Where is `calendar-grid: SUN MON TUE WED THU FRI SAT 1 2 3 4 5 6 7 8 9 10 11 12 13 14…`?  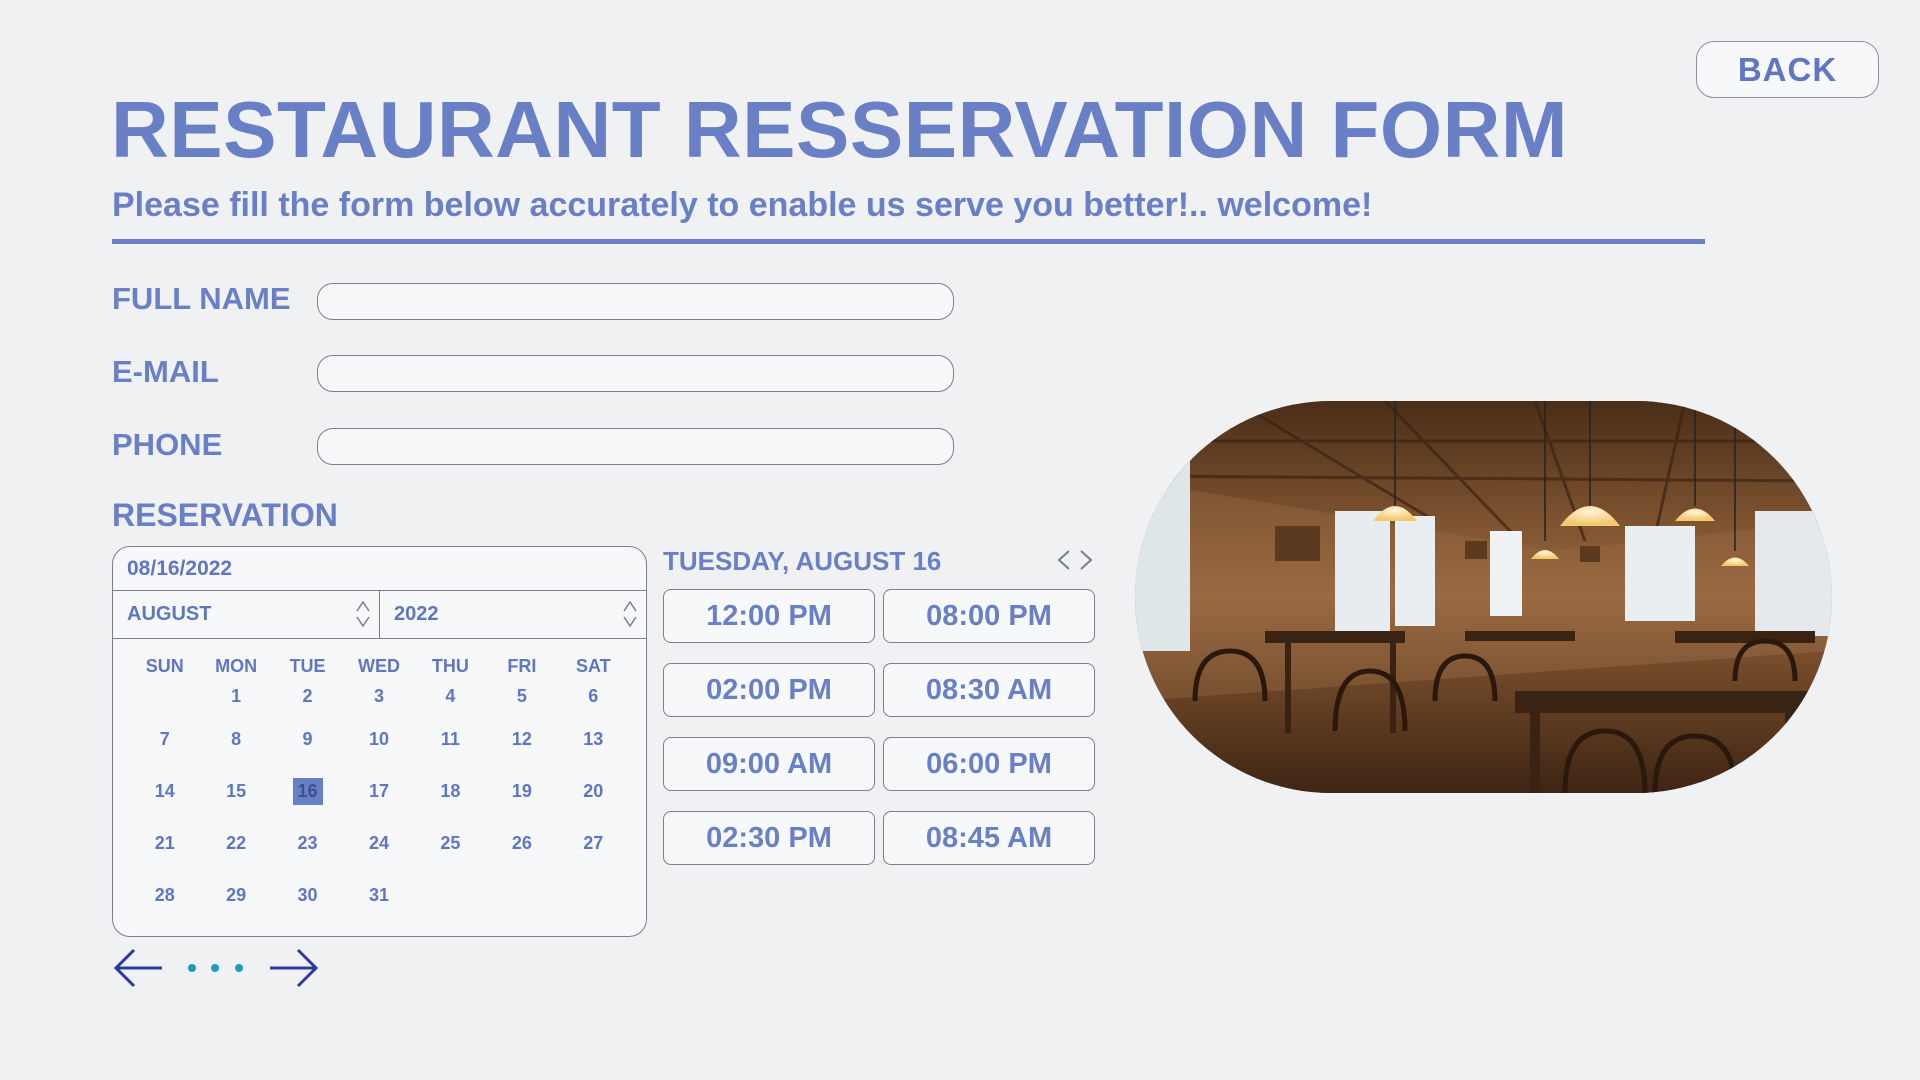 calendar-grid: SUN MON TUE WED THU FRI SAT 1 2 3 4 5 6 7 8 9 10 11 12 13 14… is located at coordinates (379, 785).